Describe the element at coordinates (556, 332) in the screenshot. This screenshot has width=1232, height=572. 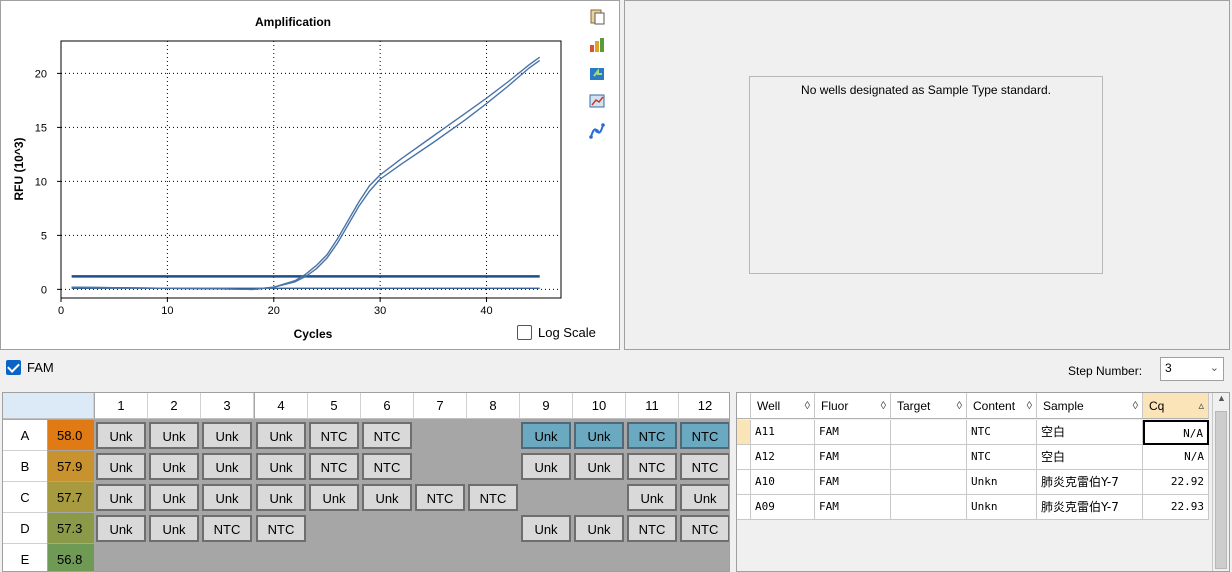
I see `log-scale-checkbox: Log Scale` at that location.